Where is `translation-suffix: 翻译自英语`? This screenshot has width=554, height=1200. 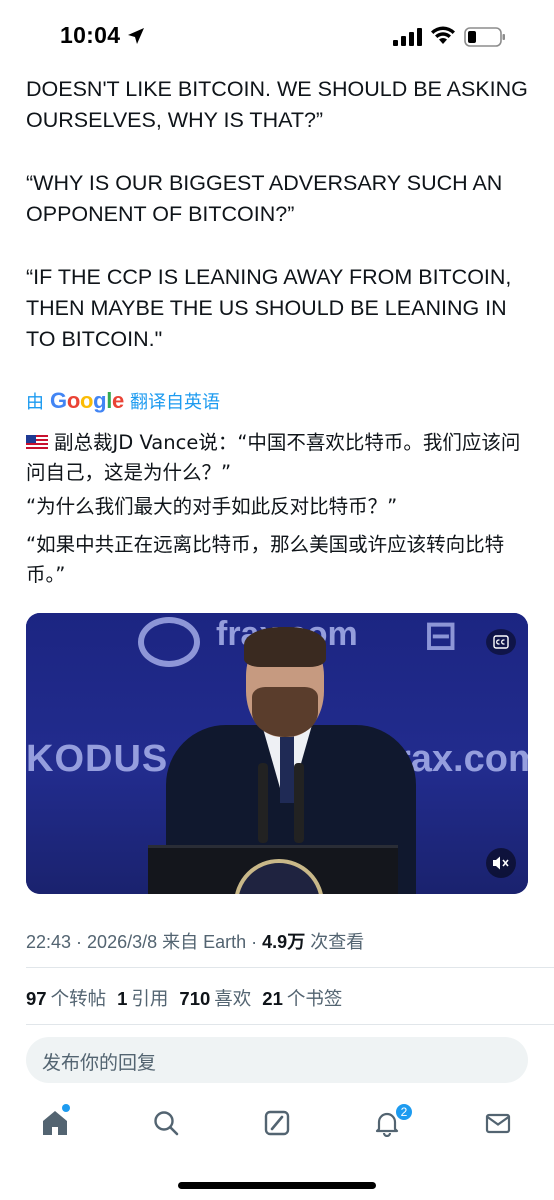 translation-suffix: 翻译自英语 is located at coordinates (174, 402).